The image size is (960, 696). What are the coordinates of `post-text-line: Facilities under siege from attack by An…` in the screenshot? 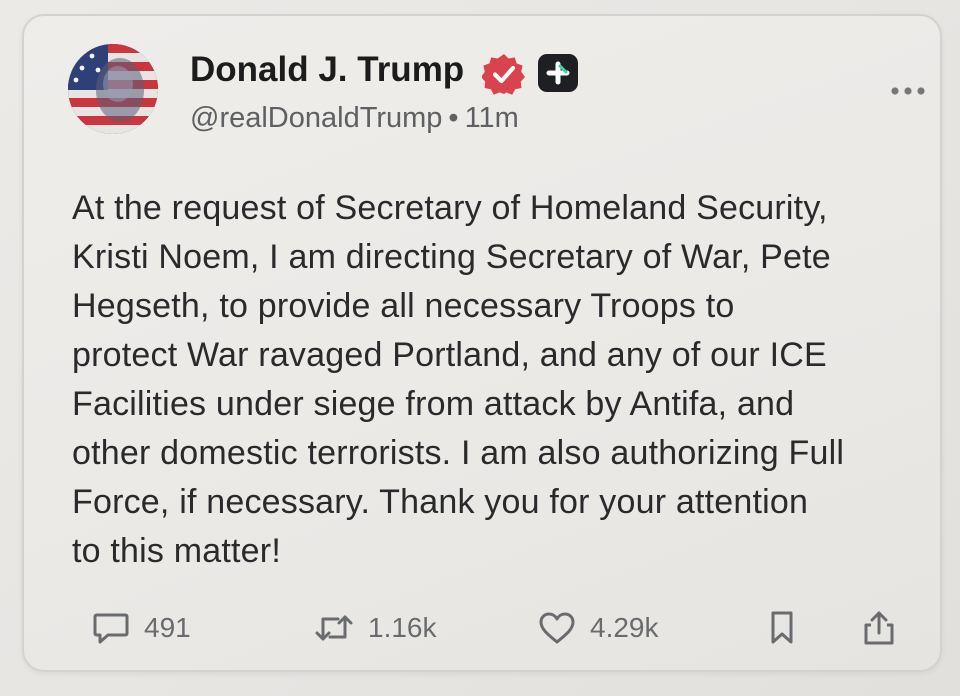 It's located at (433, 404).